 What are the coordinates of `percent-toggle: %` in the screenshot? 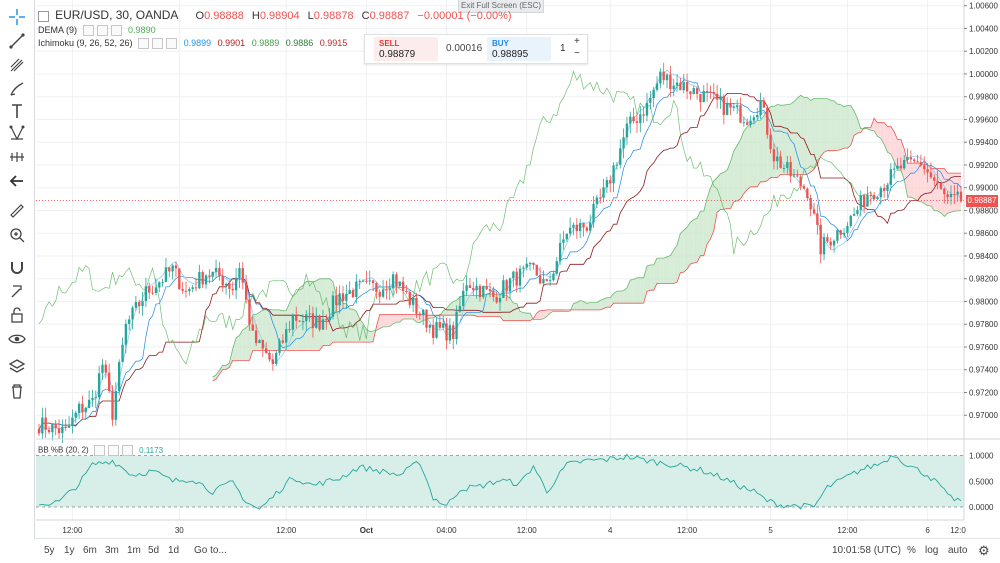 It's located at (911, 550).